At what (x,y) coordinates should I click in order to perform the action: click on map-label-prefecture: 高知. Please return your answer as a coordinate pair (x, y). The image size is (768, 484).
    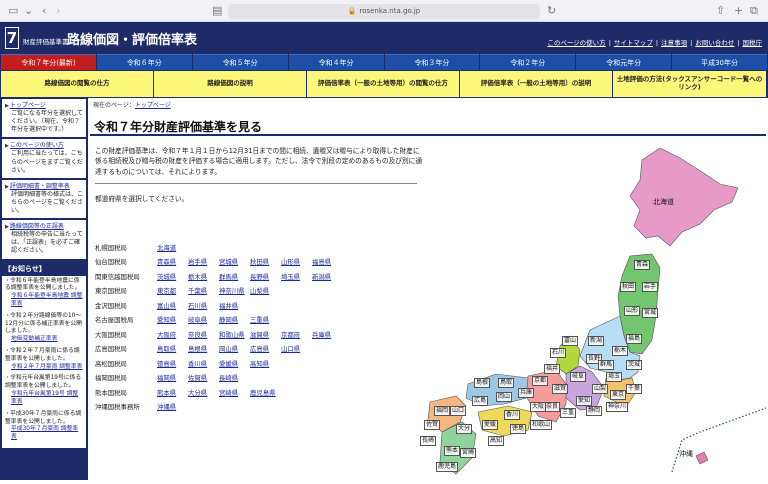
    Looking at the image, I should click on (496, 441).